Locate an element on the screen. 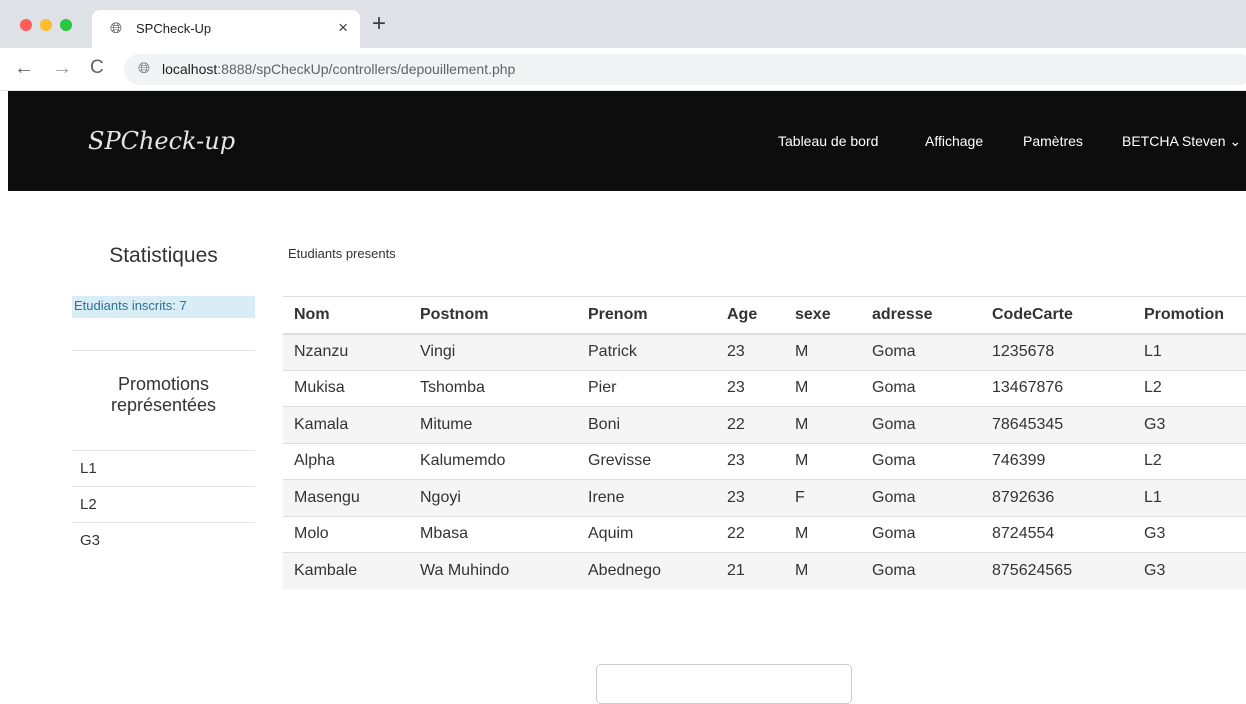 The height and width of the screenshot is (704, 1246). cell-age: 21 is located at coordinates (750, 570).